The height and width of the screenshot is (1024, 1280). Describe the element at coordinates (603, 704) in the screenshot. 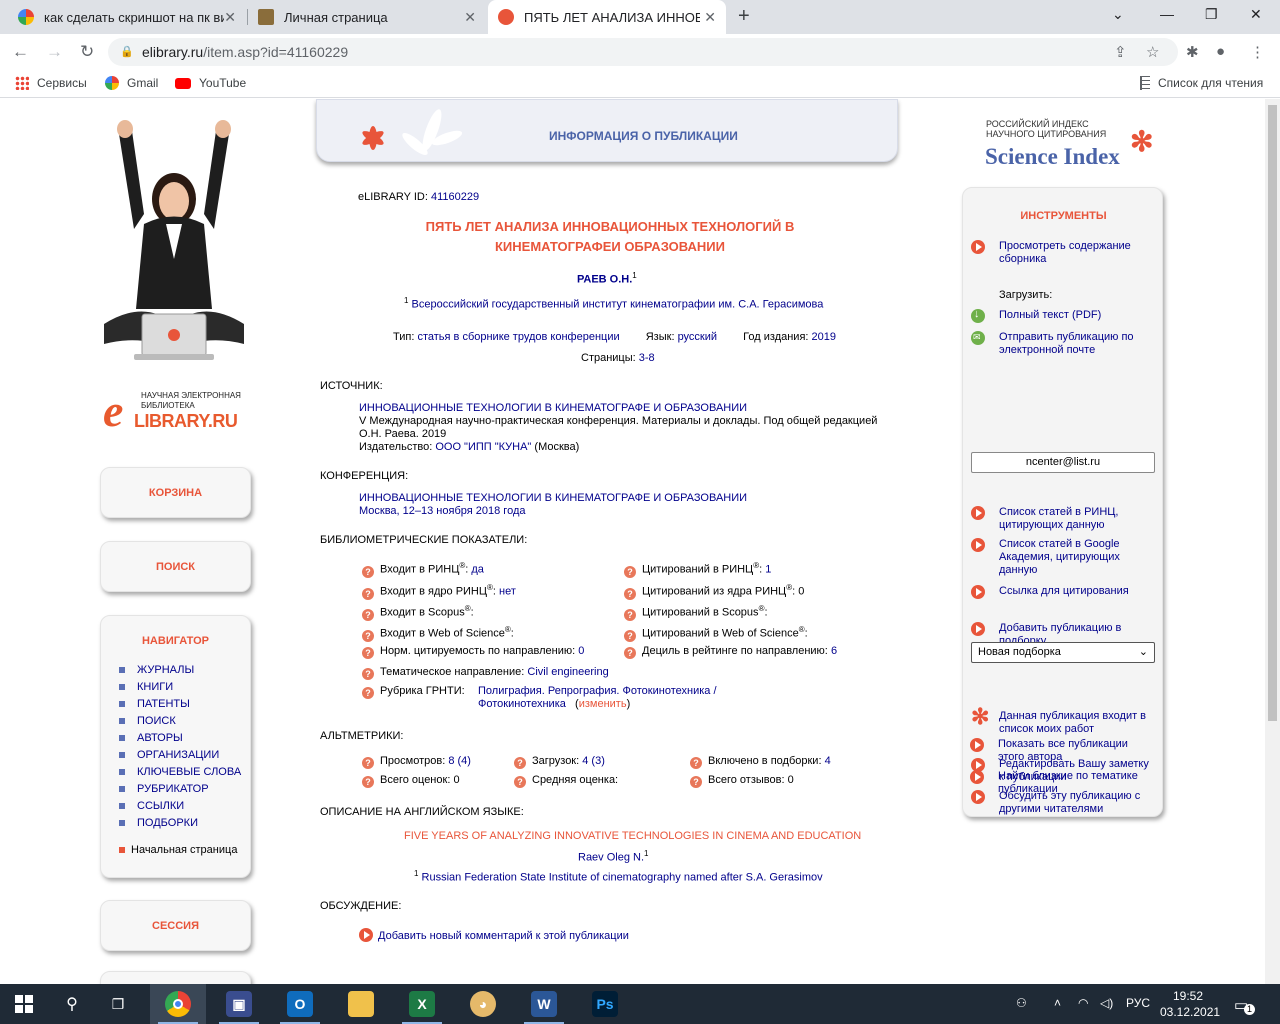

I see `change-grnti-link: изменить` at that location.